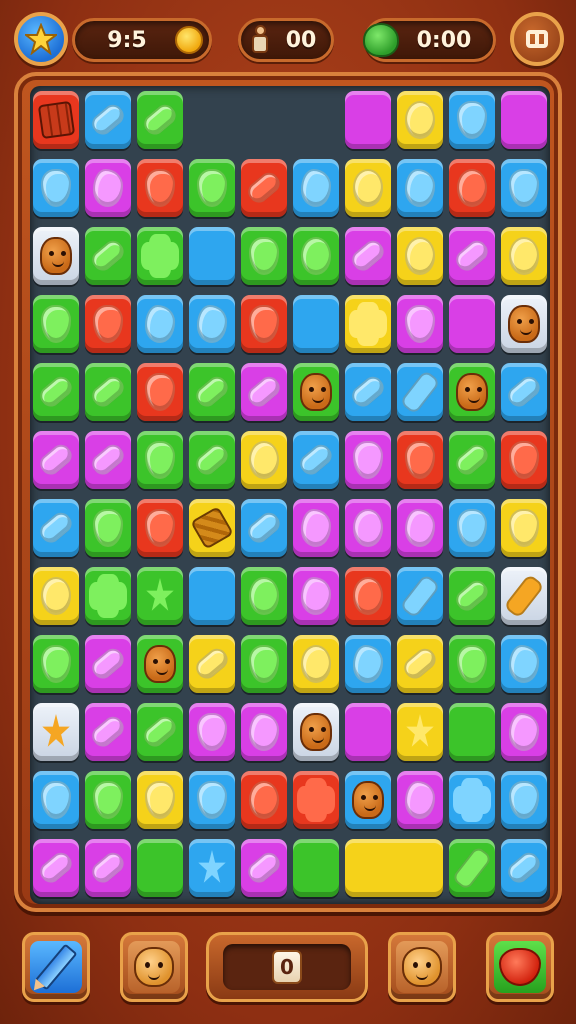  I want to click on heart-booster-button, so click(520, 967).